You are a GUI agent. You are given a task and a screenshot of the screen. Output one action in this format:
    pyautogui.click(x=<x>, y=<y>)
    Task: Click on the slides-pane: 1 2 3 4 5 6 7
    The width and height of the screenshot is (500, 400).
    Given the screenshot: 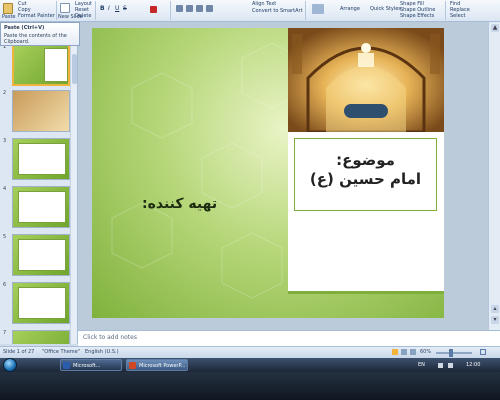 What is the action you would take?
    pyautogui.click(x=39, y=194)
    